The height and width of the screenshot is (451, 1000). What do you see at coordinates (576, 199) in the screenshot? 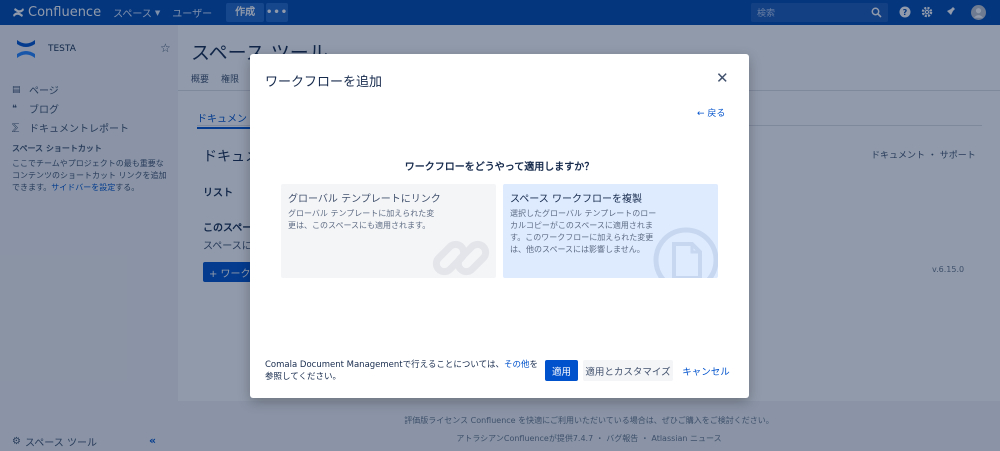
I see `option-title: スペース ワークフローを複製` at bounding box center [576, 199].